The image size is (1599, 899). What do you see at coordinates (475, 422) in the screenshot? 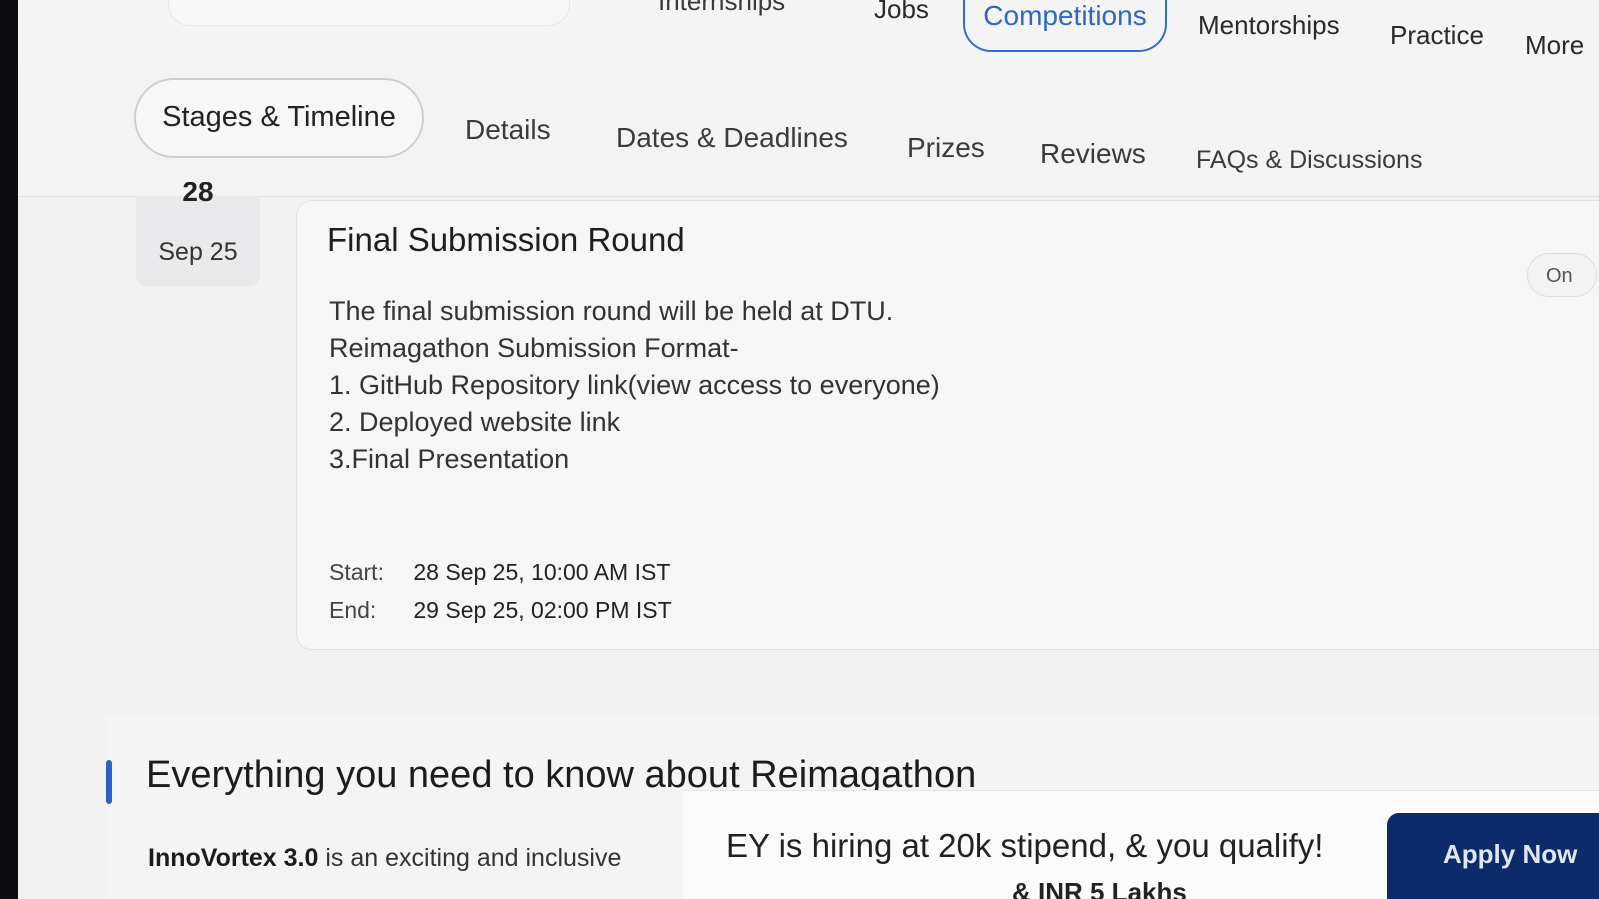
I see `description-line: 2. Deployed website link` at bounding box center [475, 422].